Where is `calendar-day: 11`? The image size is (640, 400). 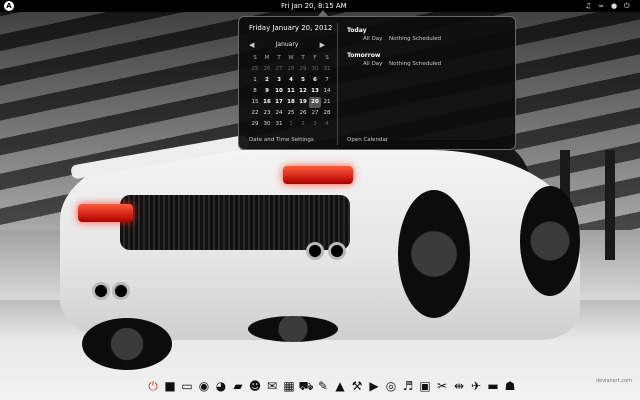 calendar-day: 11 is located at coordinates (291, 91).